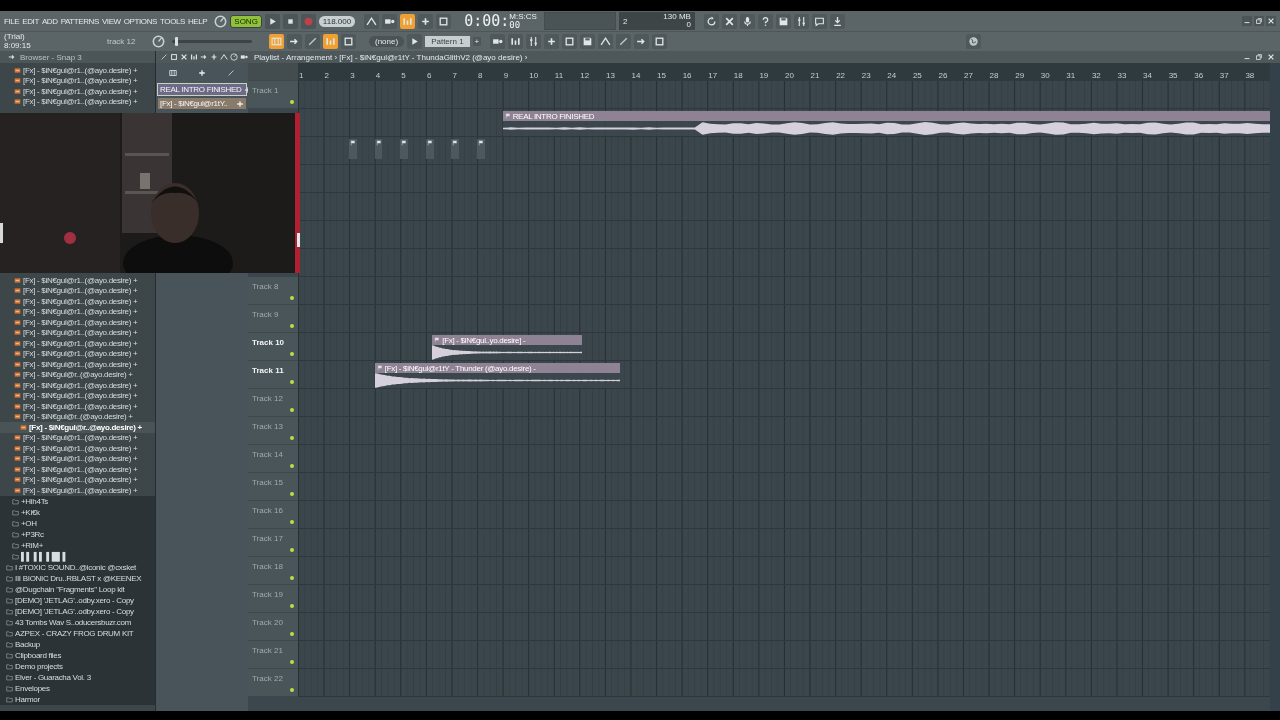  I want to click on download-icon, so click(837, 21).